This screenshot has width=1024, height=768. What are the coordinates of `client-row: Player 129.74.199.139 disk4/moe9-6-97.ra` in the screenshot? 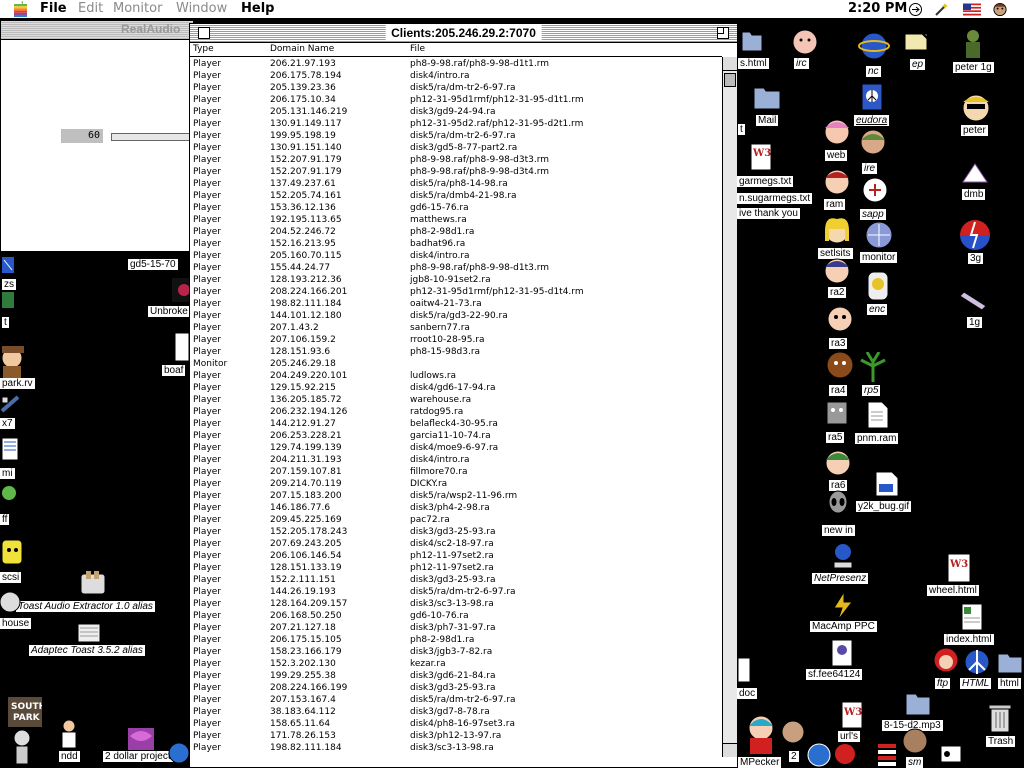 It's located at (456, 448).